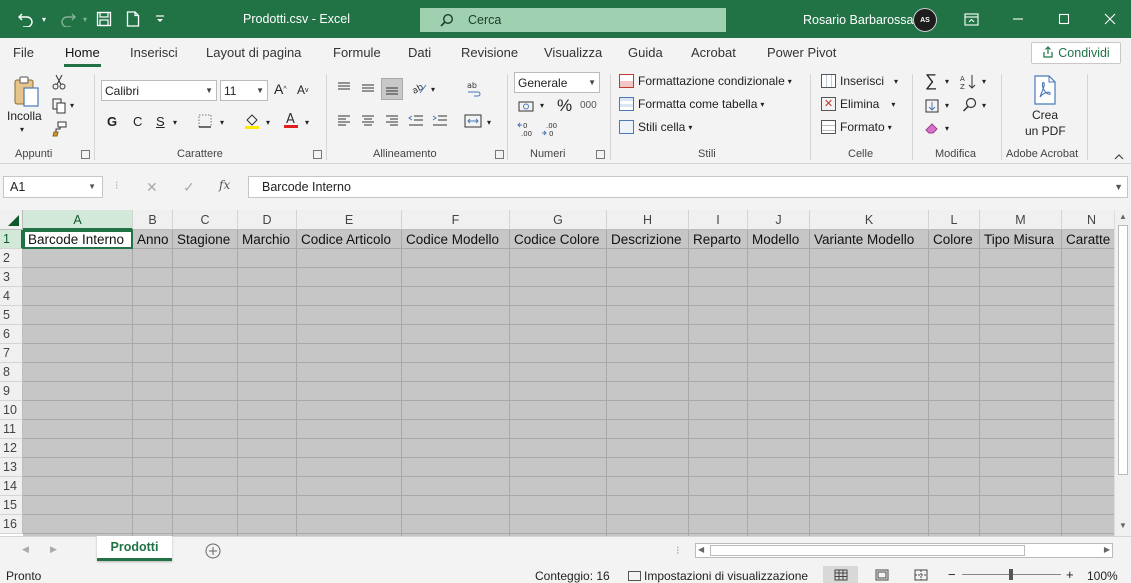 Image resolution: width=1131 pixels, height=583 pixels. I want to click on row-header-5: 5, so click(11, 315).